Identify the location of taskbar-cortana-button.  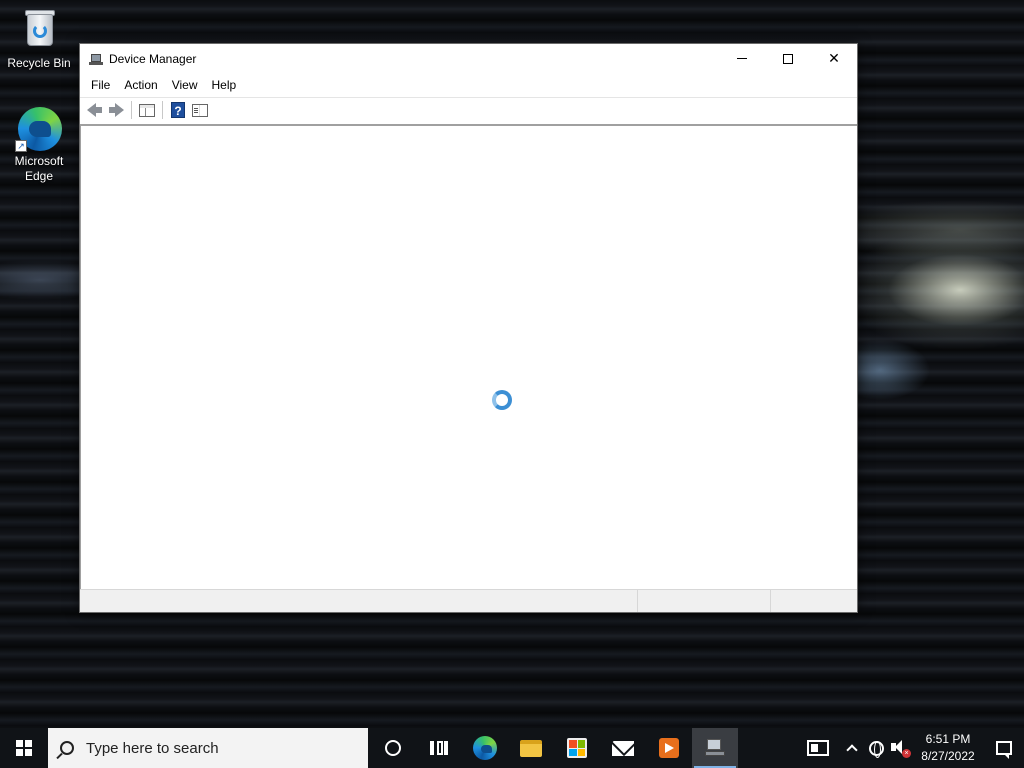
(393, 748).